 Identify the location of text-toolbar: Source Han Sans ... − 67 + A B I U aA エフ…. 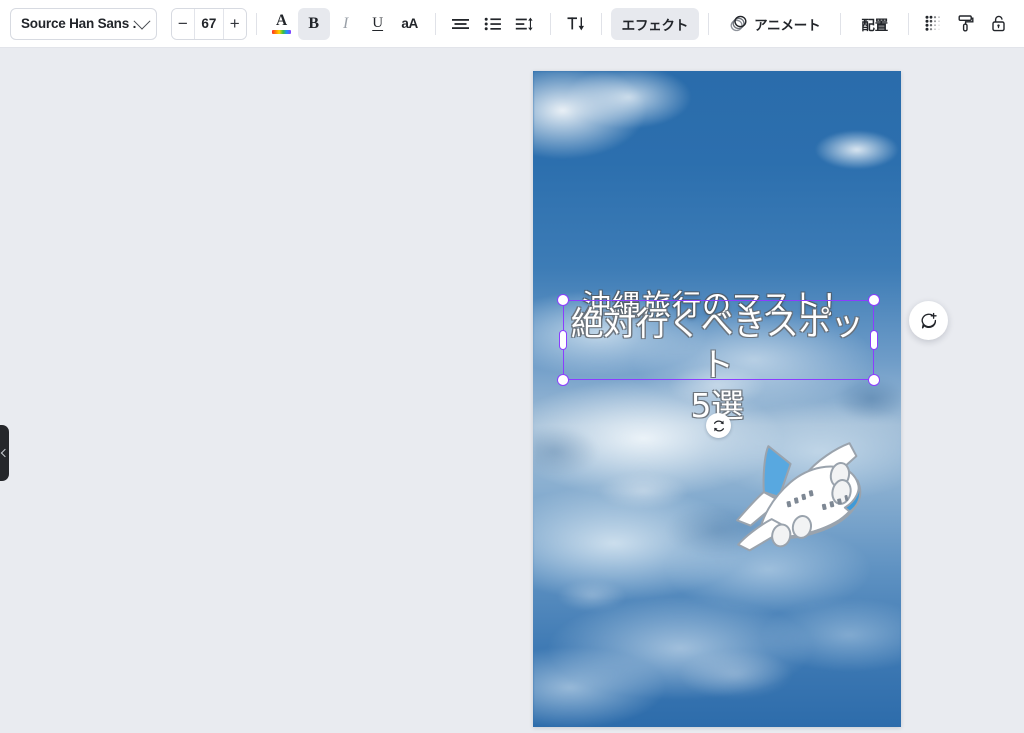
(512, 24).